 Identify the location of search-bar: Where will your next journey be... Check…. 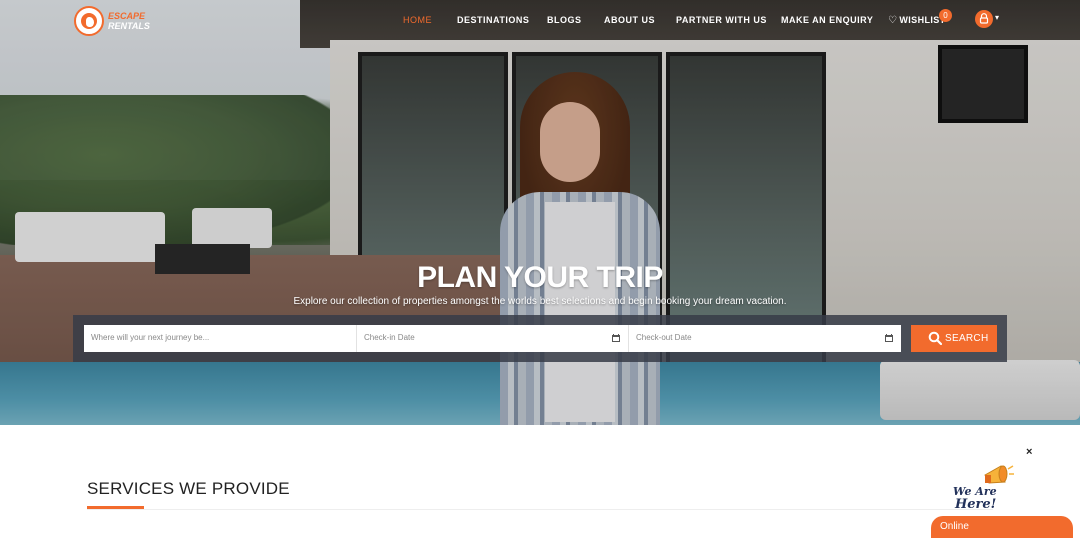
(540, 338).